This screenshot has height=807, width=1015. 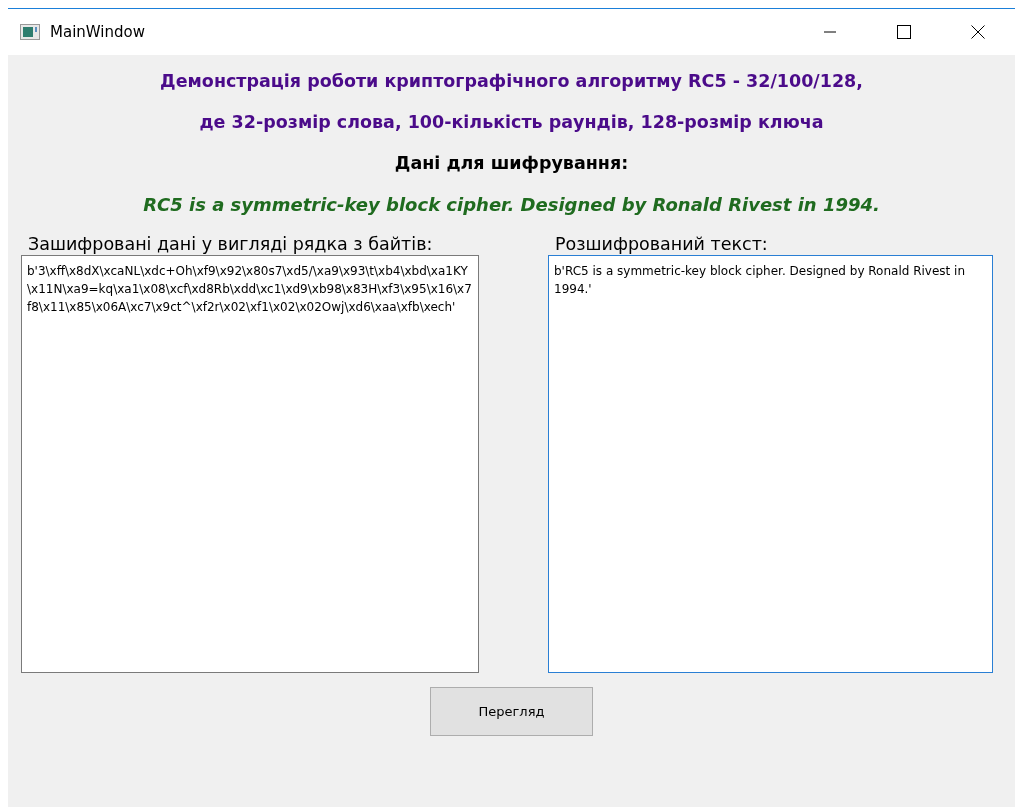 What do you see at coordinates (511, 122) in the screenshot?
I see `heading-text: де 32-розмір слова, 100-кількість раундів, 128-розмір ключа` at bounding box center [511, 122].